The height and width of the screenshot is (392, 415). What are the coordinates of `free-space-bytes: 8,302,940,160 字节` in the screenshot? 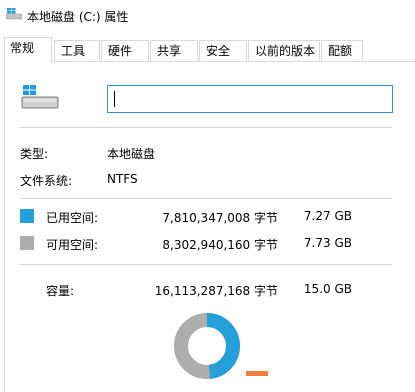 It's located at (220, 245).